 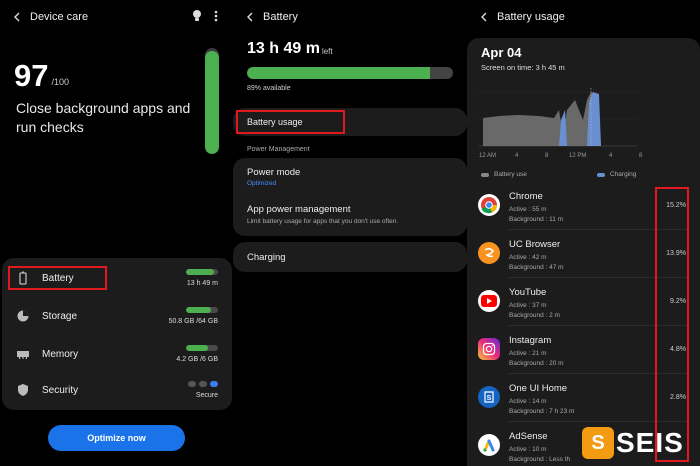 What do you see at coordinates (278, 149) in the screenshot?
I see `section-label: Power Management` at bounding box center [278, 149].